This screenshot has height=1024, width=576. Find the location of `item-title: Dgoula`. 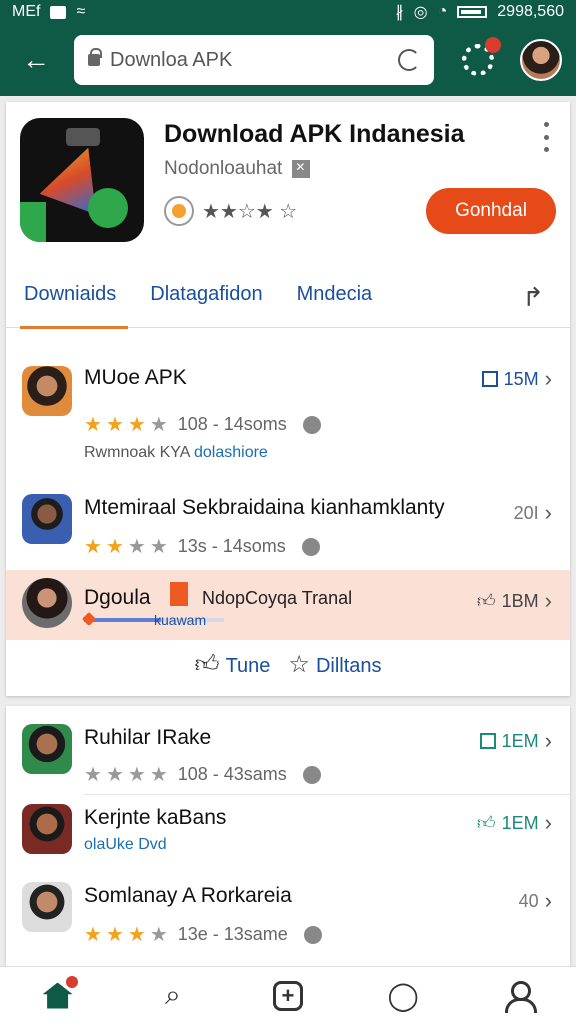

item-title: Dgoula is located at coordinates (117, 597).